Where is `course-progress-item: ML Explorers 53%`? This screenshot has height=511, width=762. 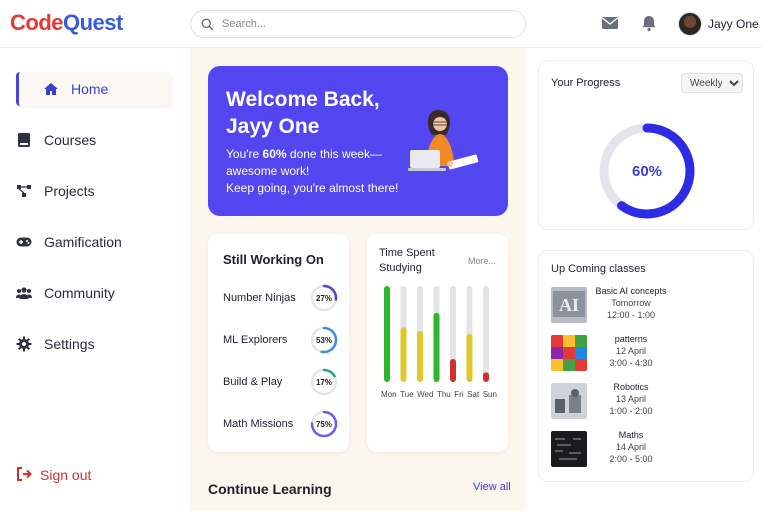
course-progress-item: ML Explorers 53% is located at coordinates (280, 340).